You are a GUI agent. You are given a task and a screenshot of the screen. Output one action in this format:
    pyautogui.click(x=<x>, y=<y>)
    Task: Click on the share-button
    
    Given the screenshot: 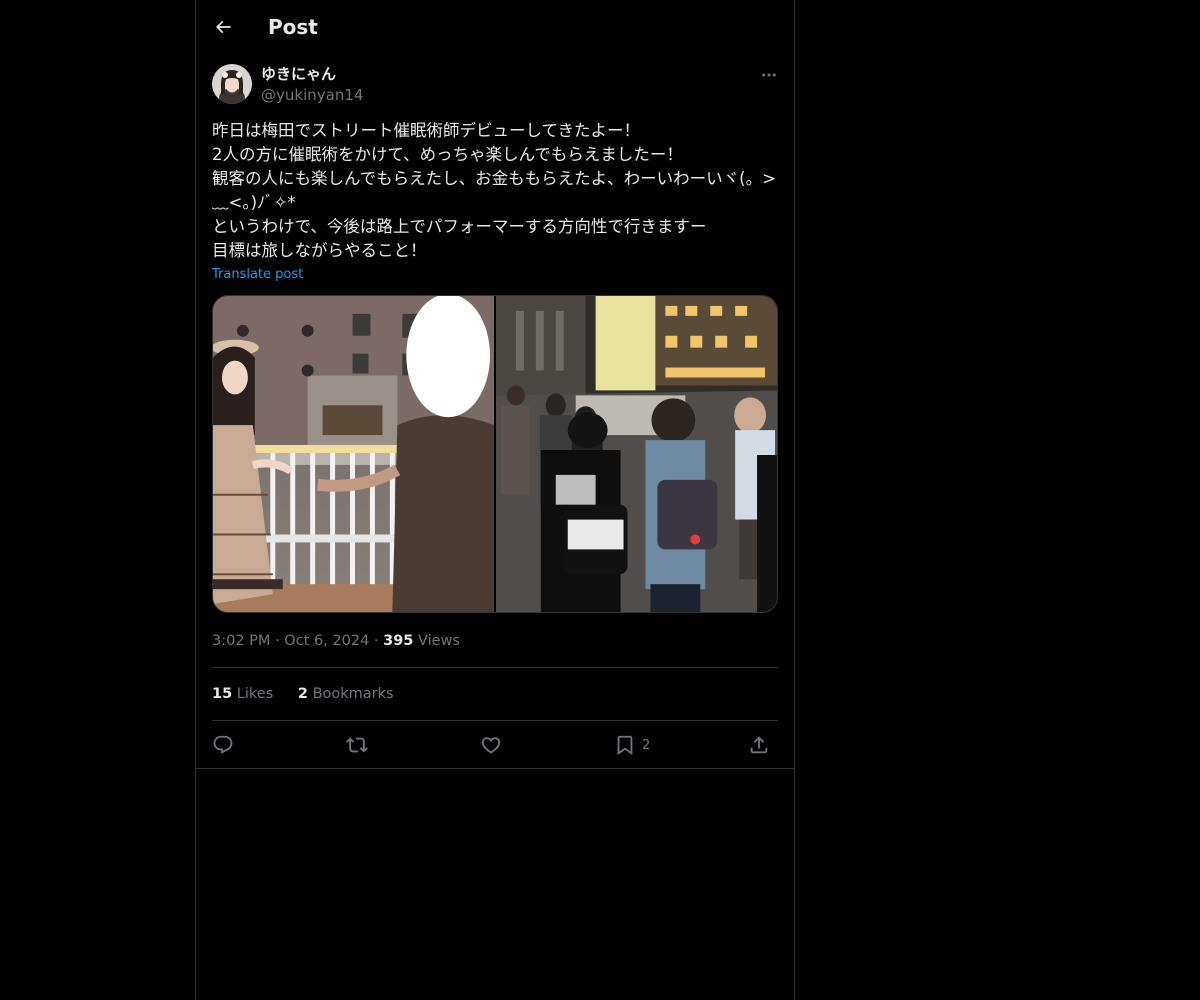 What is the action you would take?
    pyautogui.click(x=759, y=745)
    